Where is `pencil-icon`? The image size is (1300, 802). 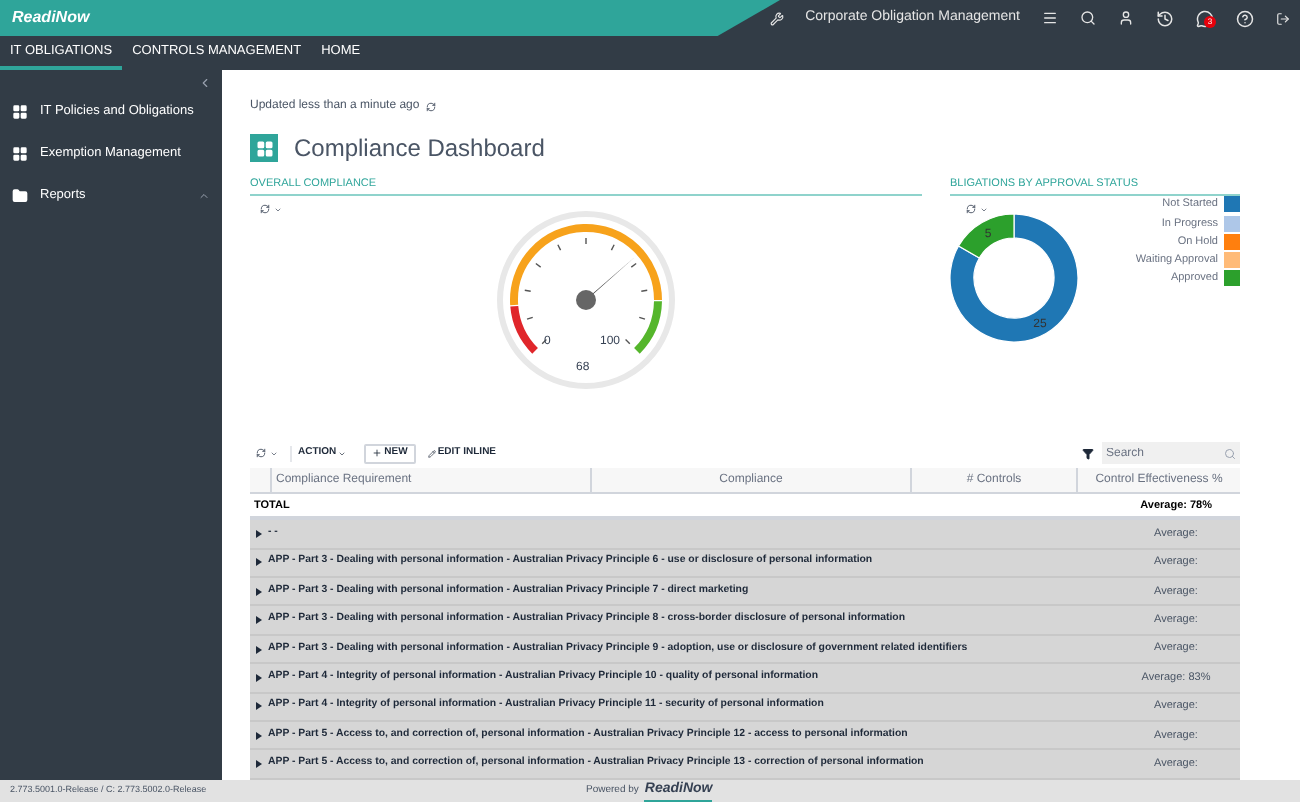
pencil-icon is located at coordinates (431, 453).